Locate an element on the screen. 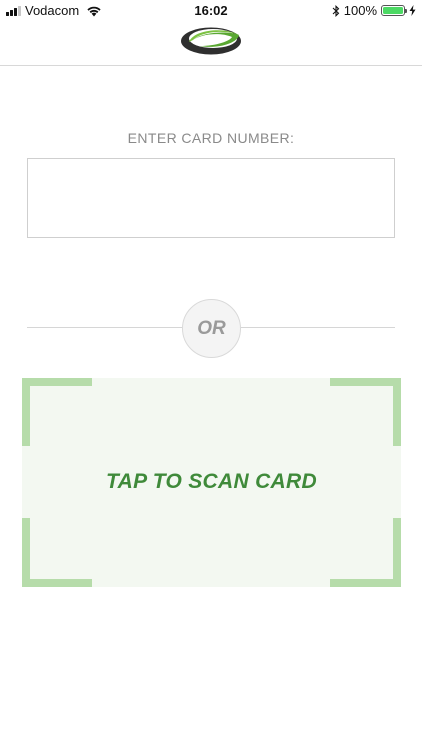 The height and width of the screenshot is (750, 422). battery-percent: 100% is located at coordinates (360, 10).